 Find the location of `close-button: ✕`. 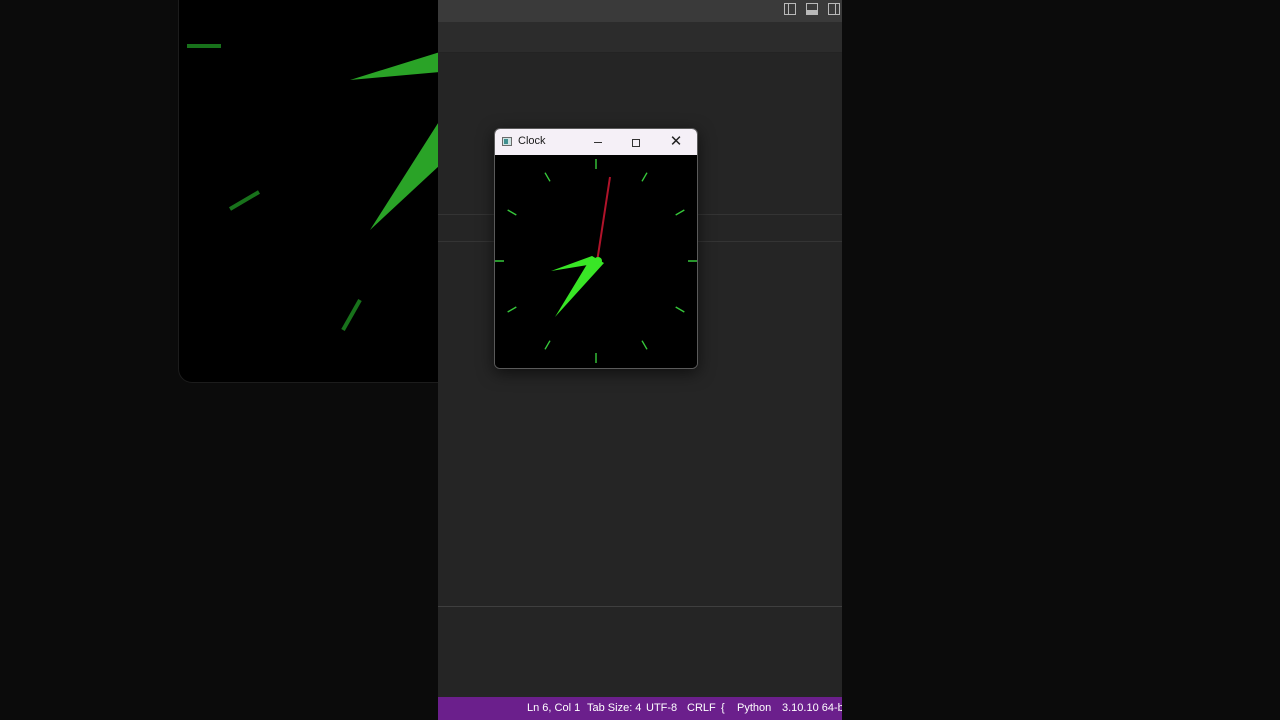

close-button: ✕ is located at coordinates (676, 142).